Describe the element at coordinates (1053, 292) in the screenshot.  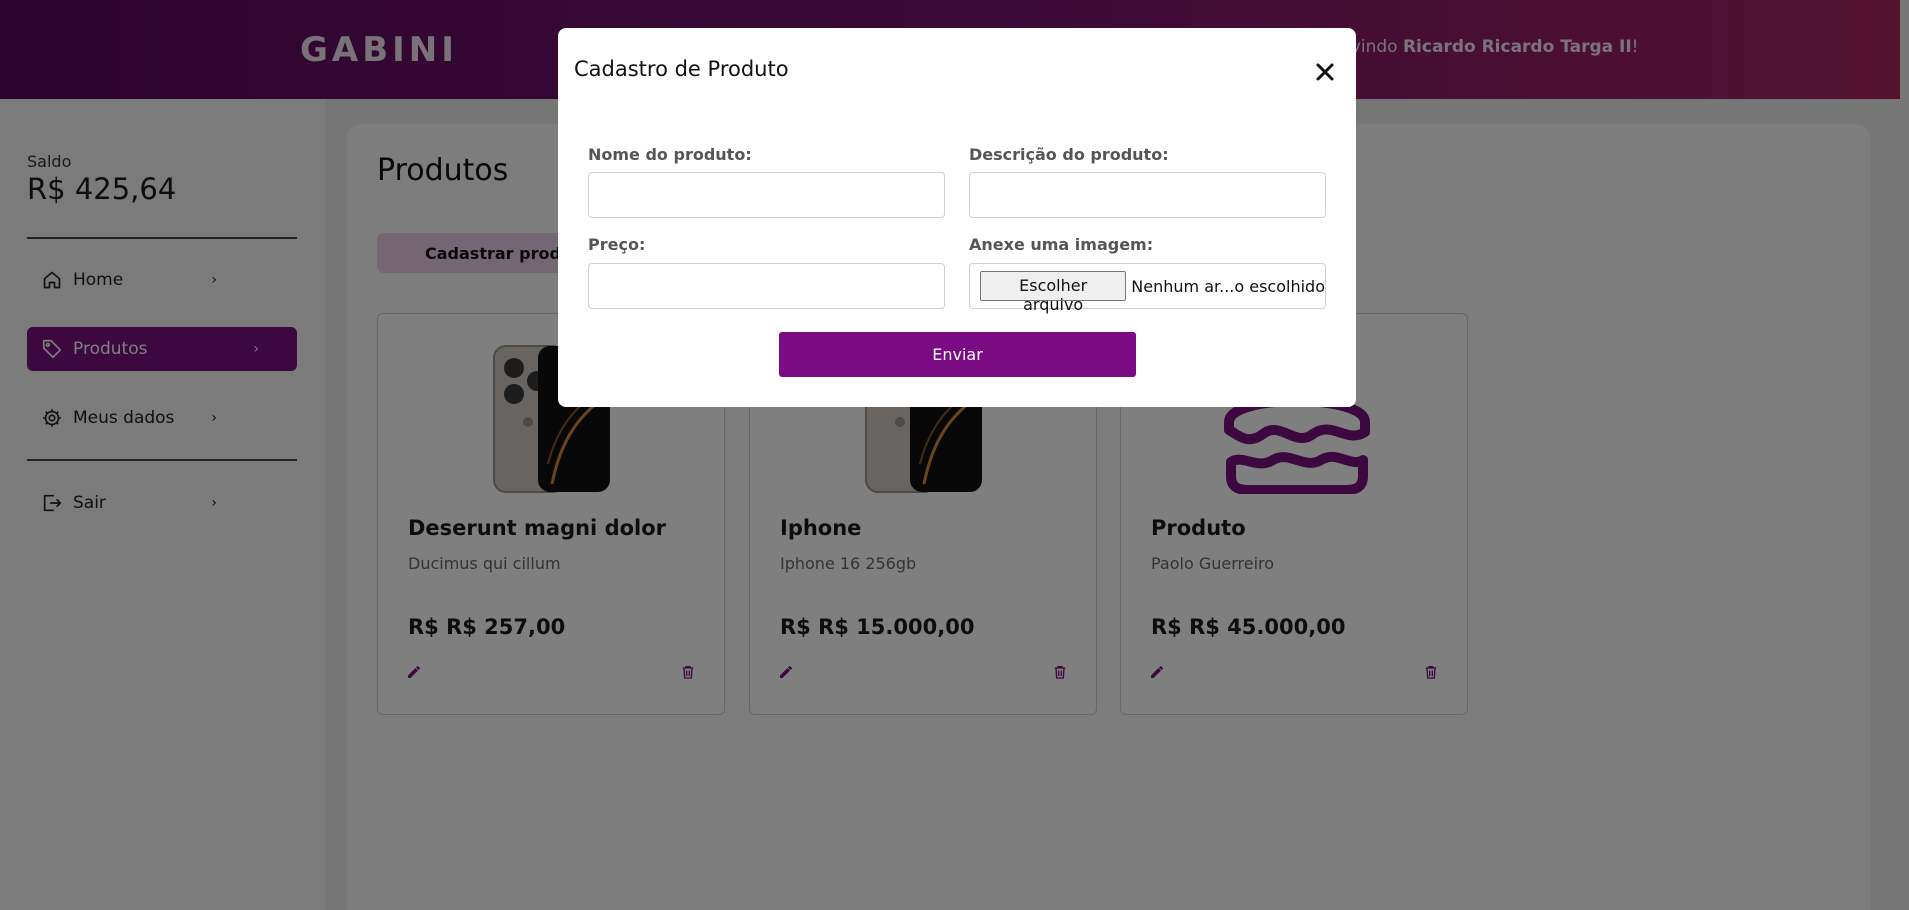
I see `choose-file-button: Escolher arquivo` at that location.